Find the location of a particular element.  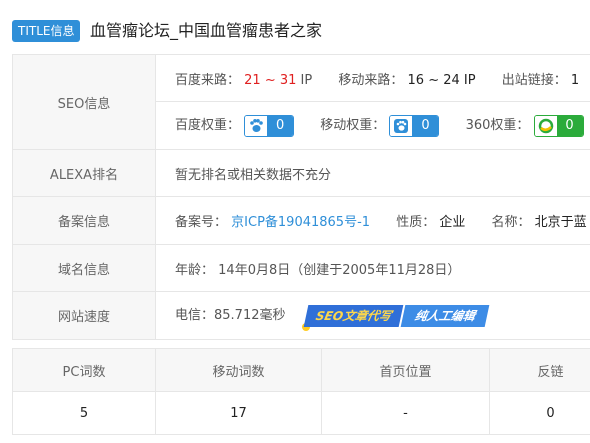

baidu-traffic: 百度来路： 21 ~ 31 IP is located at coordinates (244, 80).